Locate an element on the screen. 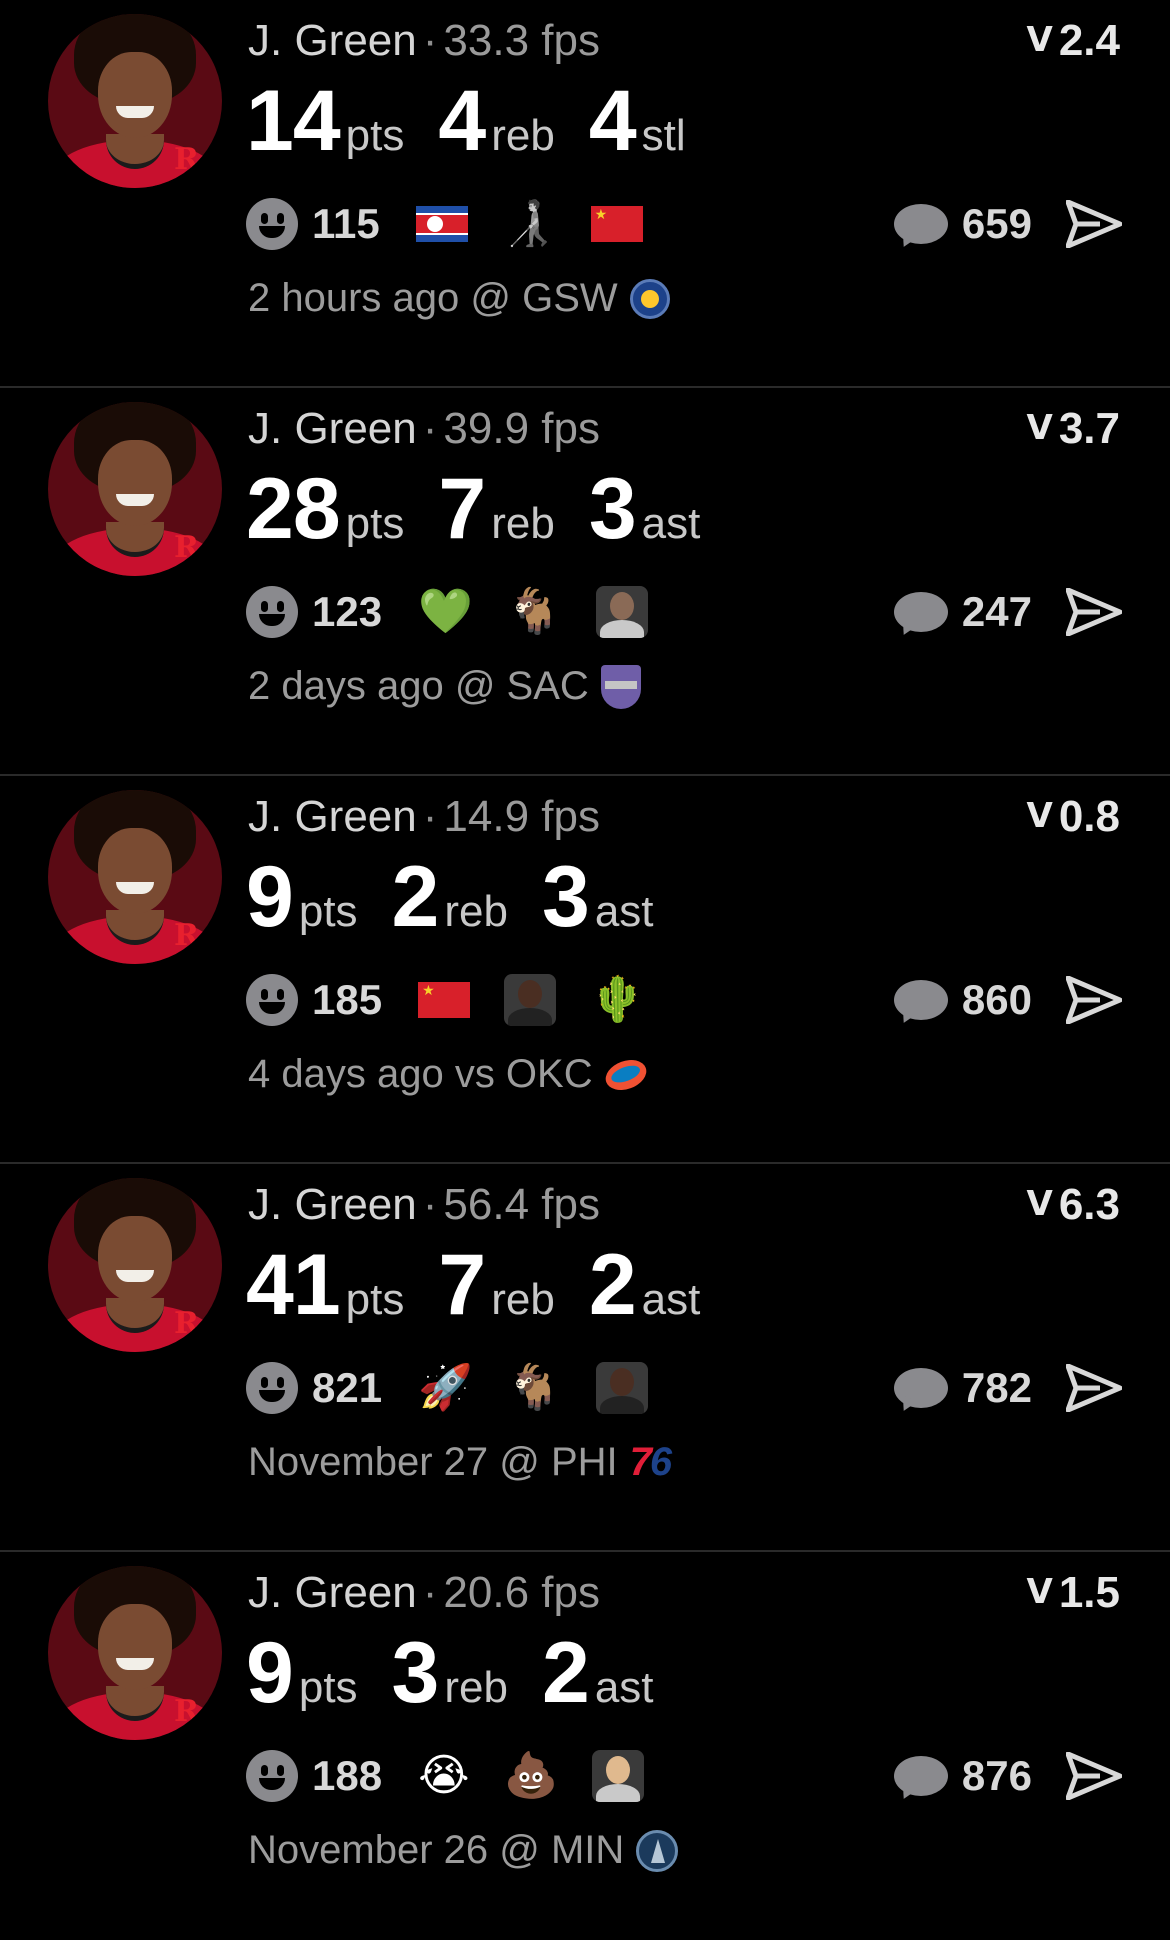  stat-line: 28 pts 7 reb 3 ast is located at coordinates (490, 509).